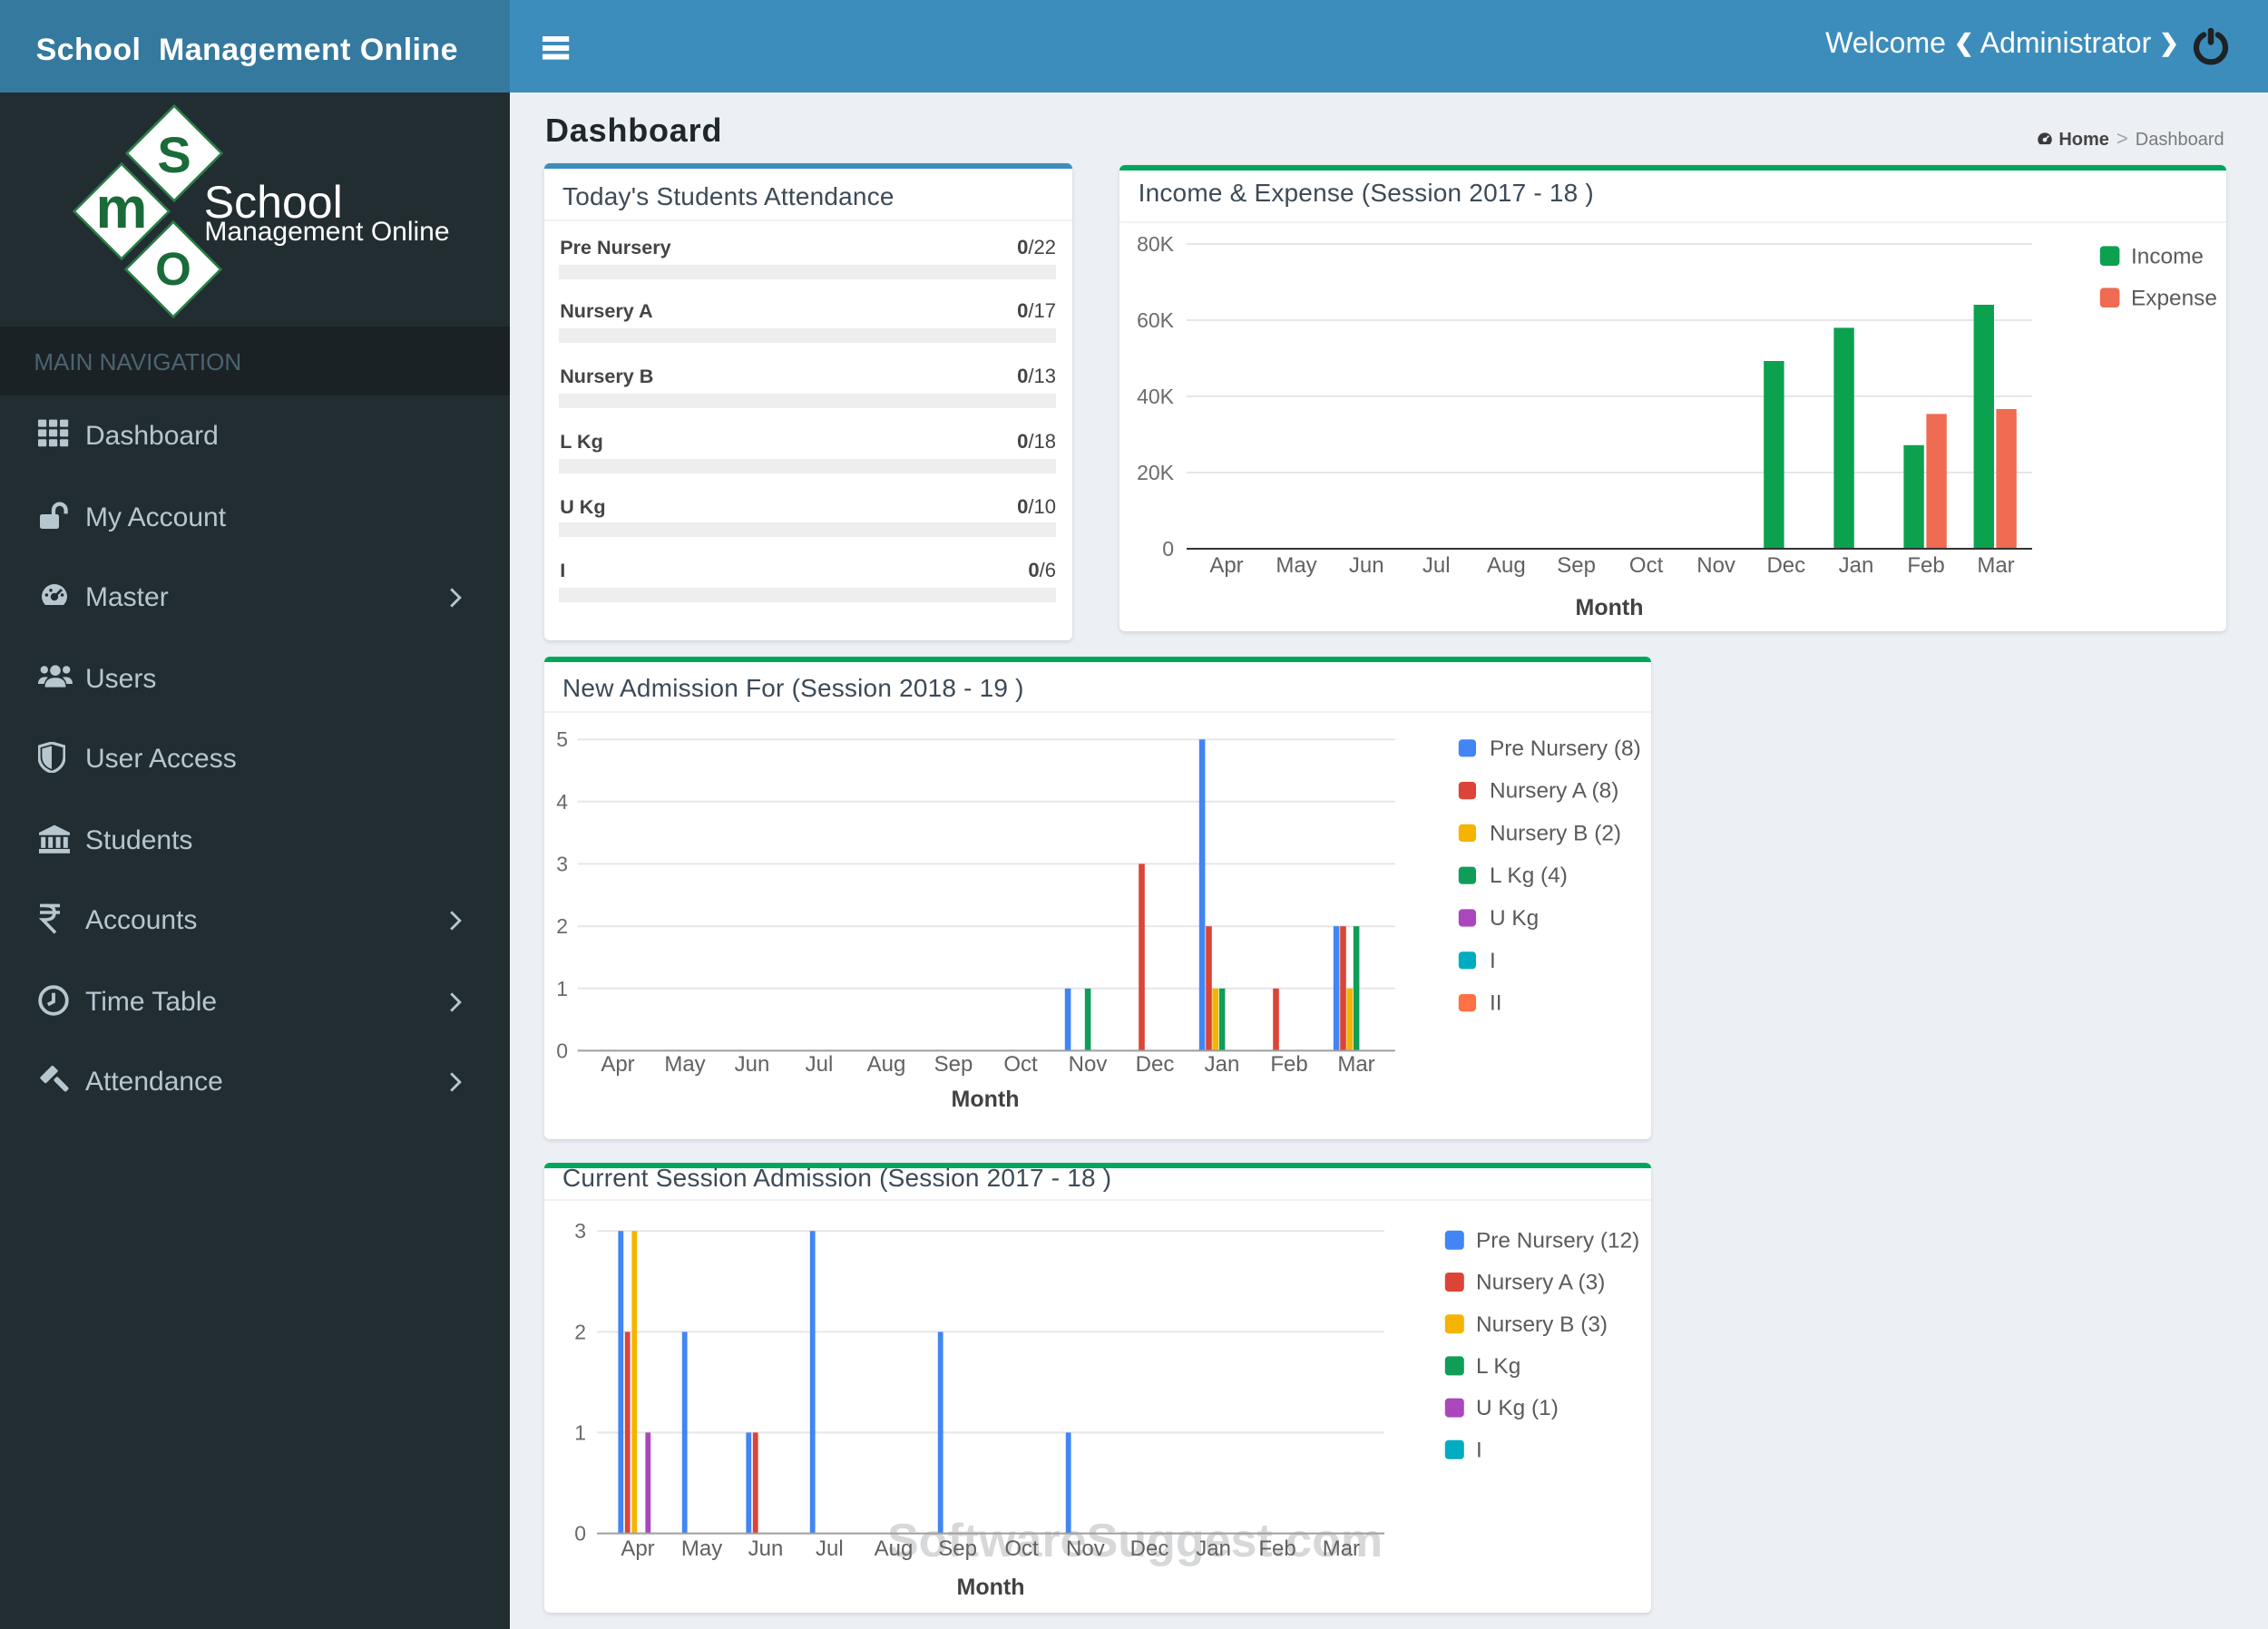  Describe the element at coordinates (122, 208) in the screenshot. I see `svg-text: m` at that location.